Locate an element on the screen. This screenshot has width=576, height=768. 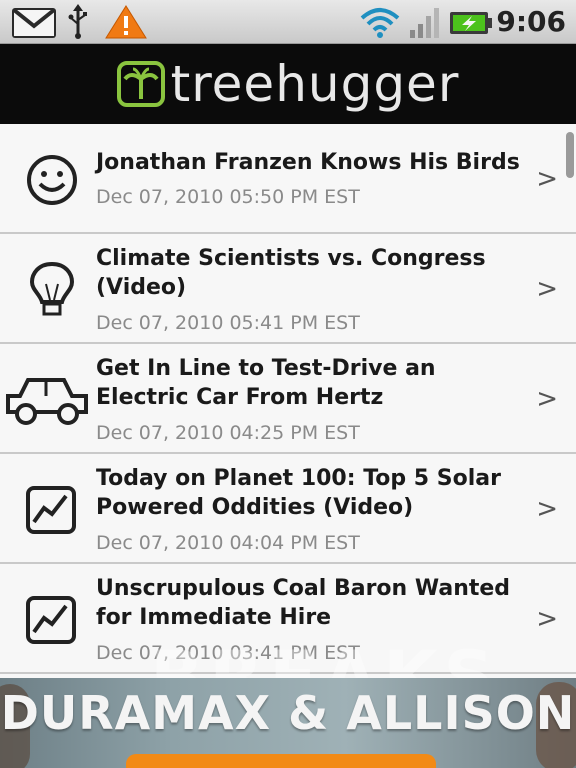
article-title: Climate Scientists vs. Congress (Video) is located at coordinates (291, 273).